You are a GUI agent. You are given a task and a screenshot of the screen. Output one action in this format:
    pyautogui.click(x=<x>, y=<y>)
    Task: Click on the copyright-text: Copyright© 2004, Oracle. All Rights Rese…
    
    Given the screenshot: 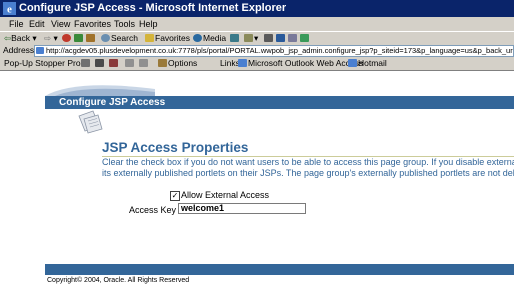 What is the action you would take?
    pyautogui.click(x=118, y=280)
    